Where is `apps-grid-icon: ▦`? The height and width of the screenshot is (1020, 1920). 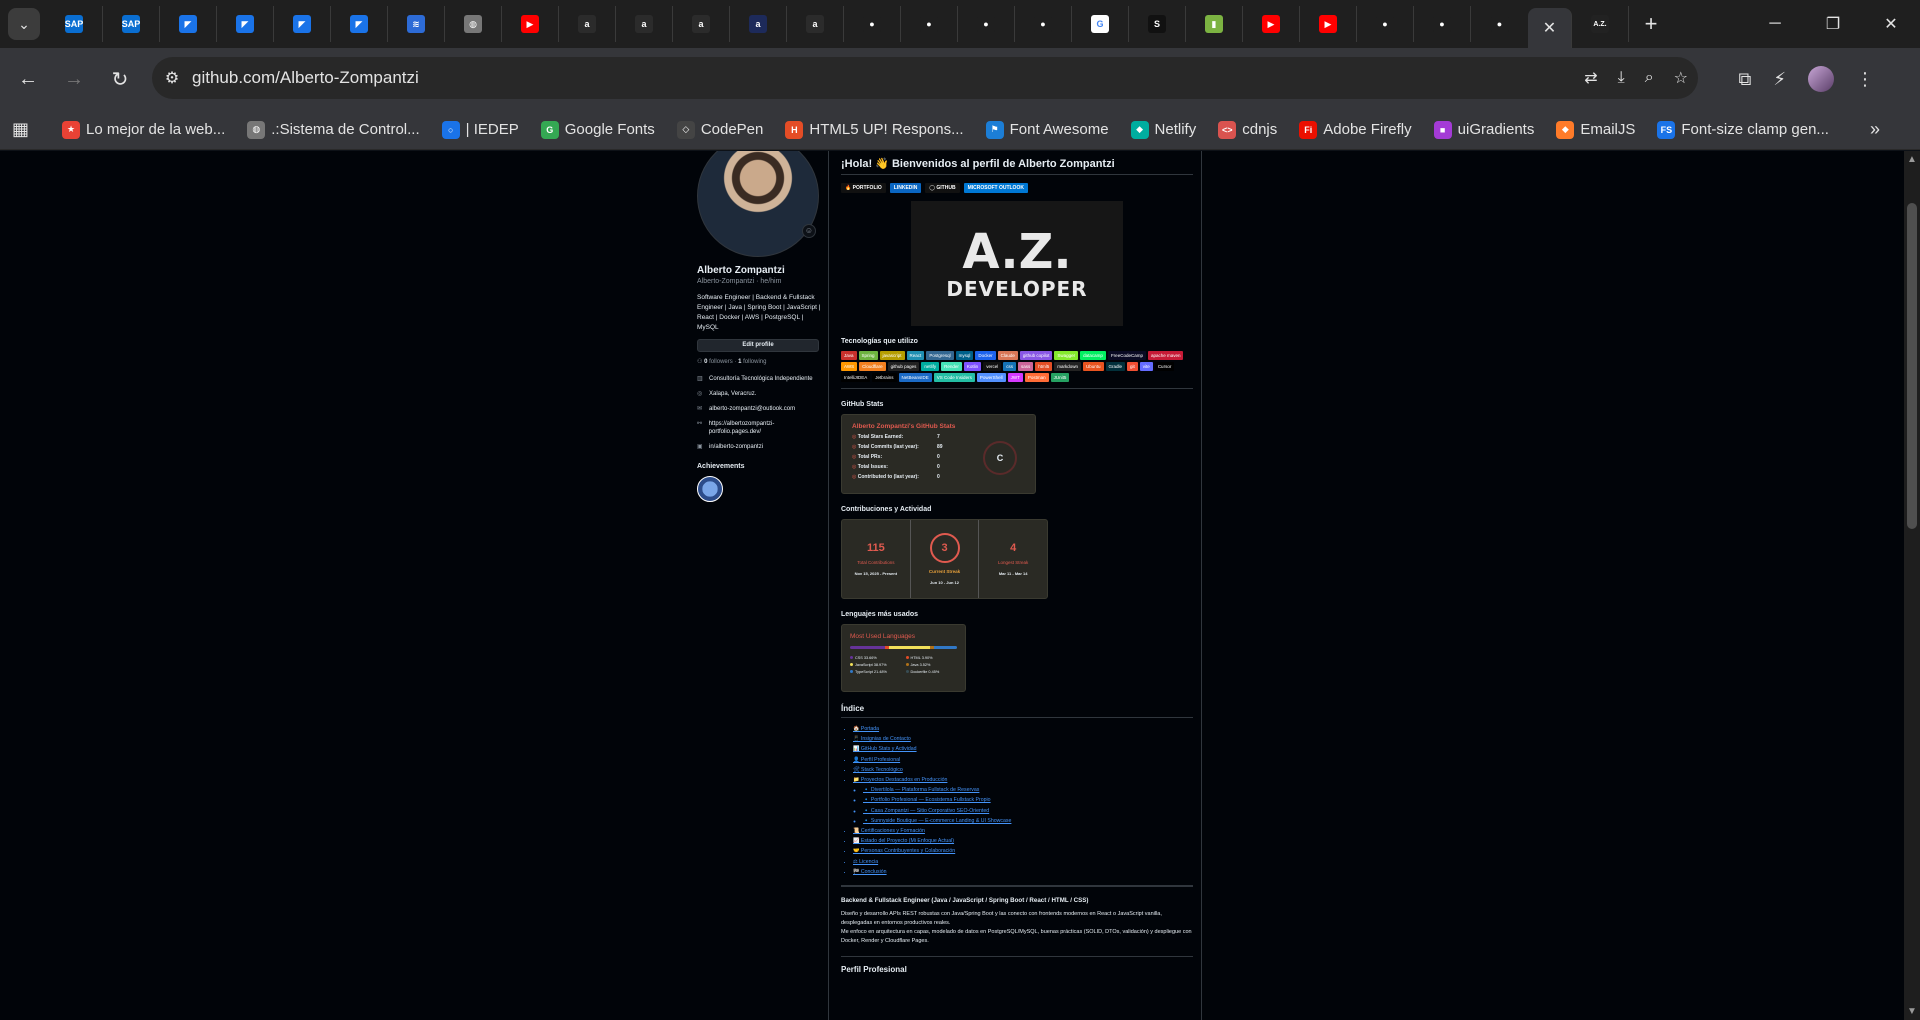 apps-grid-icon: ▦ is located at coordinates (23, 129).